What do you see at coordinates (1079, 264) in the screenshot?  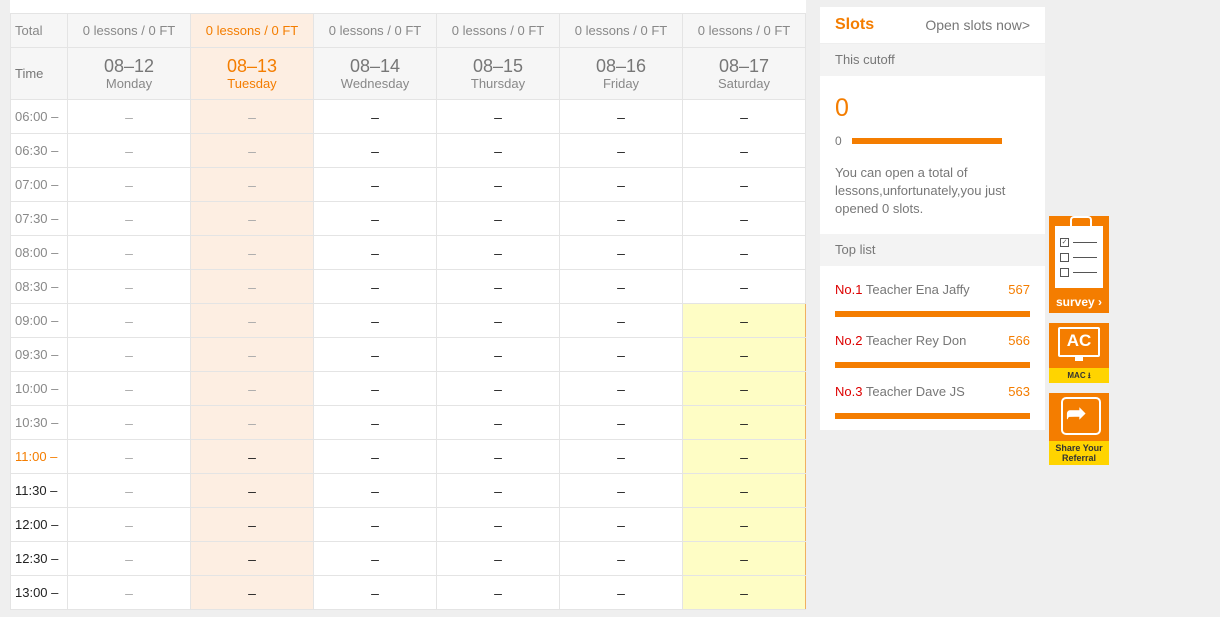 I see `survey-button: ✓ survey ›` at bounding box center [1079, 264].